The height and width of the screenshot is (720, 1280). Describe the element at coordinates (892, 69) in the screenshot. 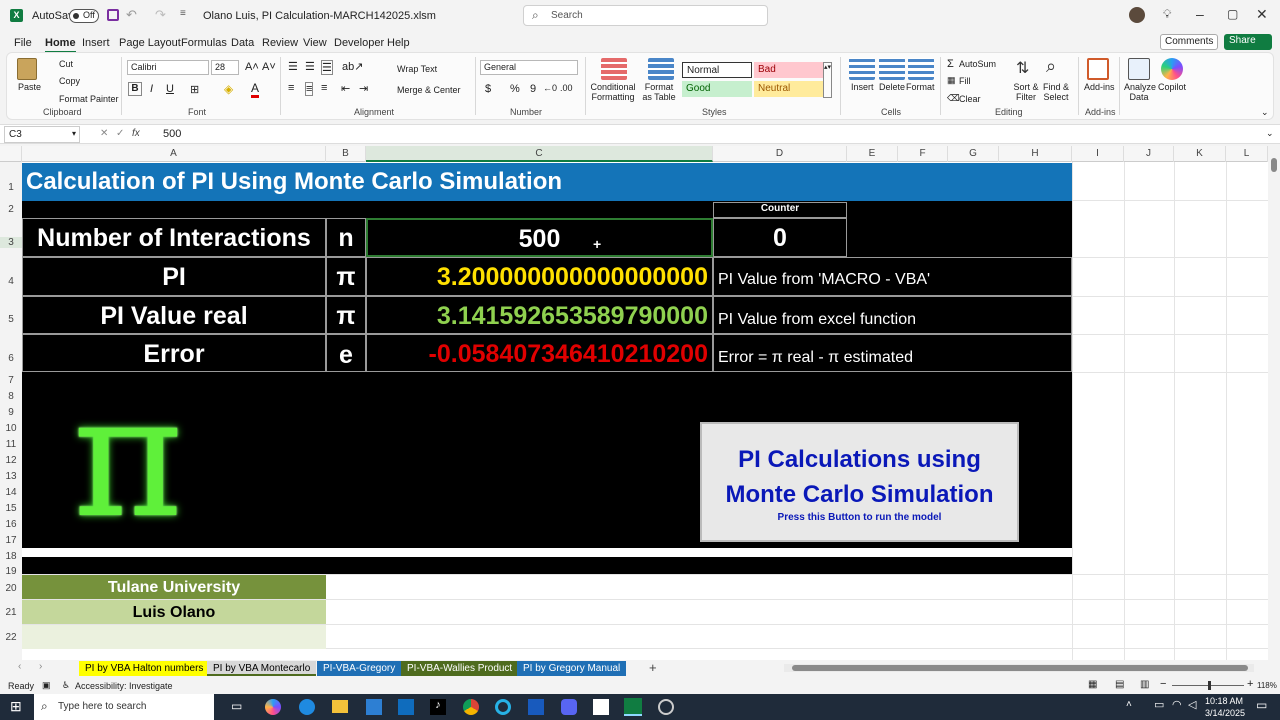

I see `delete-cells-icon` at that location.